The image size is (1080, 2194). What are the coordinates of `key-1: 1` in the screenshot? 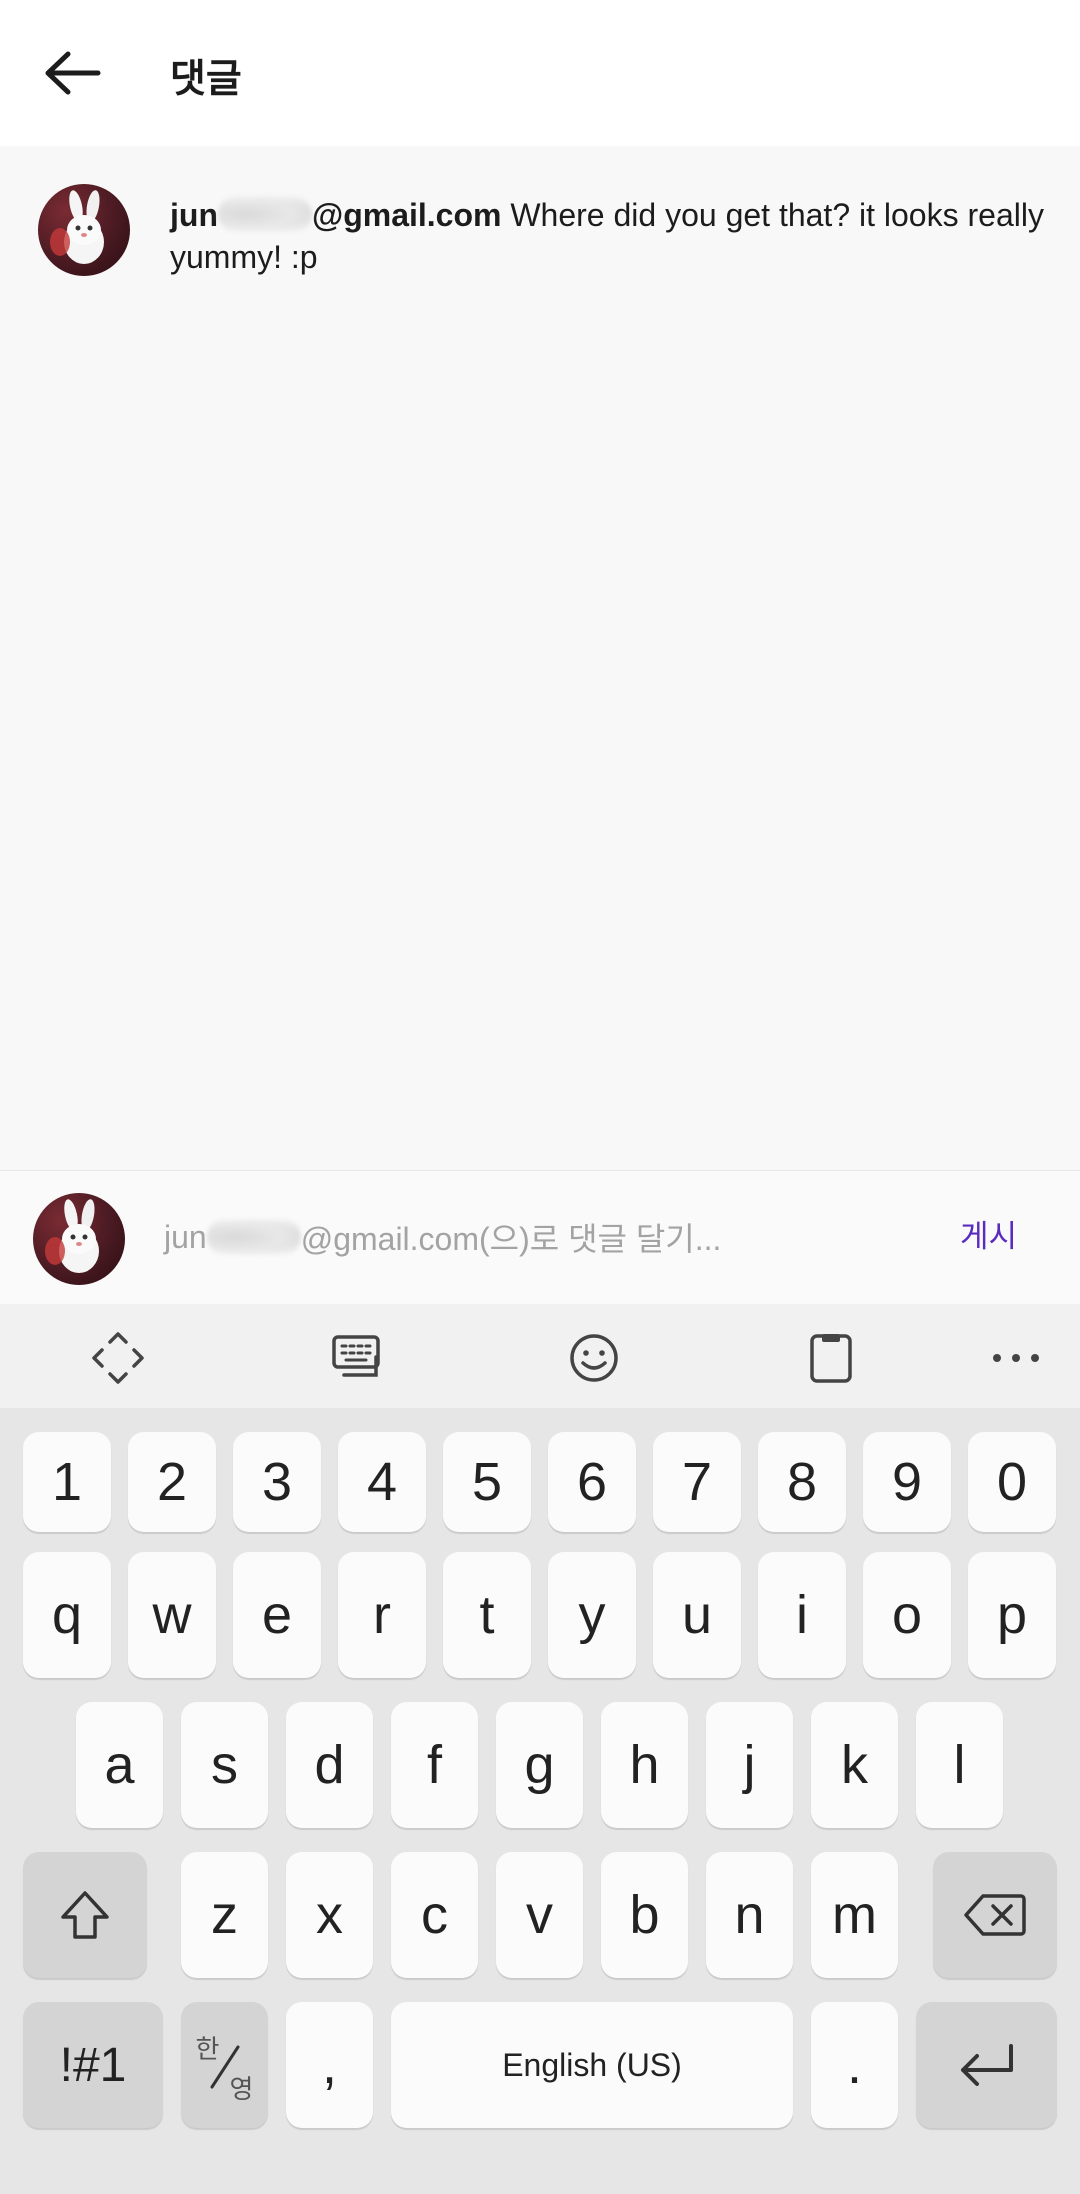 It's located at (67, 1482).